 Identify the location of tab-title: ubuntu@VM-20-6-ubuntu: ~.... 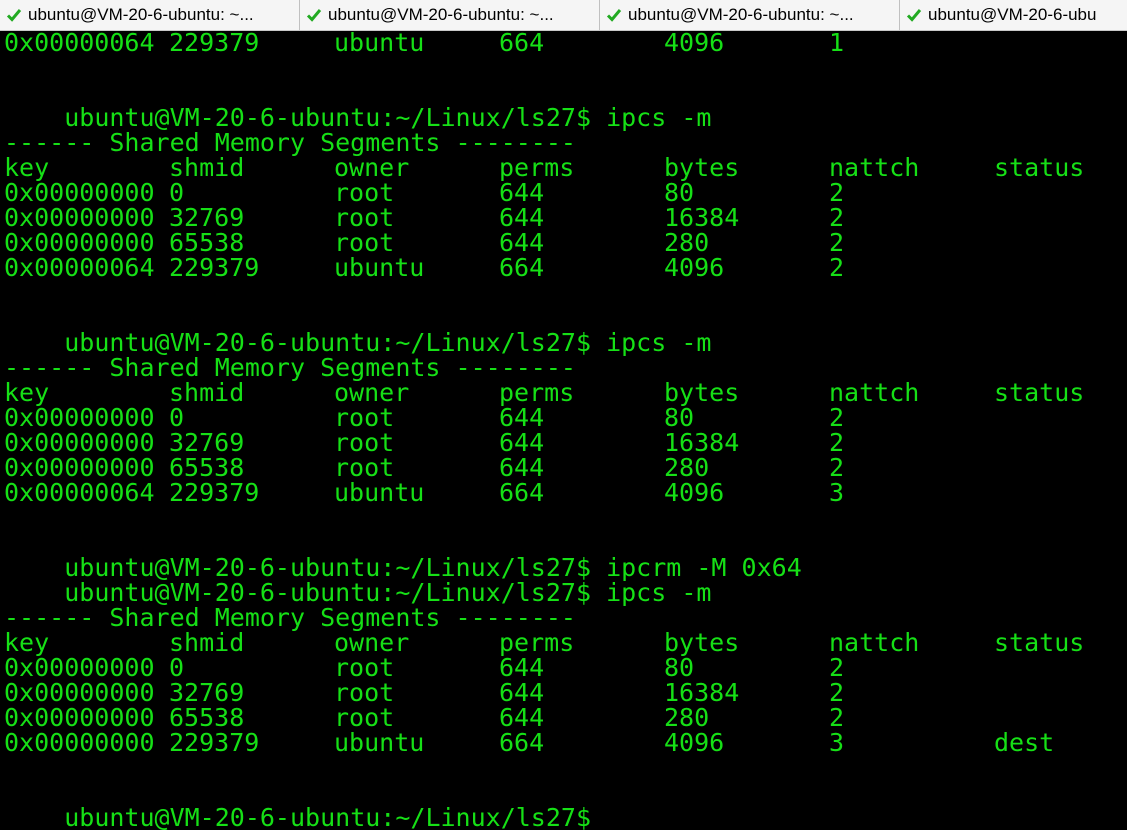
(441, 14).